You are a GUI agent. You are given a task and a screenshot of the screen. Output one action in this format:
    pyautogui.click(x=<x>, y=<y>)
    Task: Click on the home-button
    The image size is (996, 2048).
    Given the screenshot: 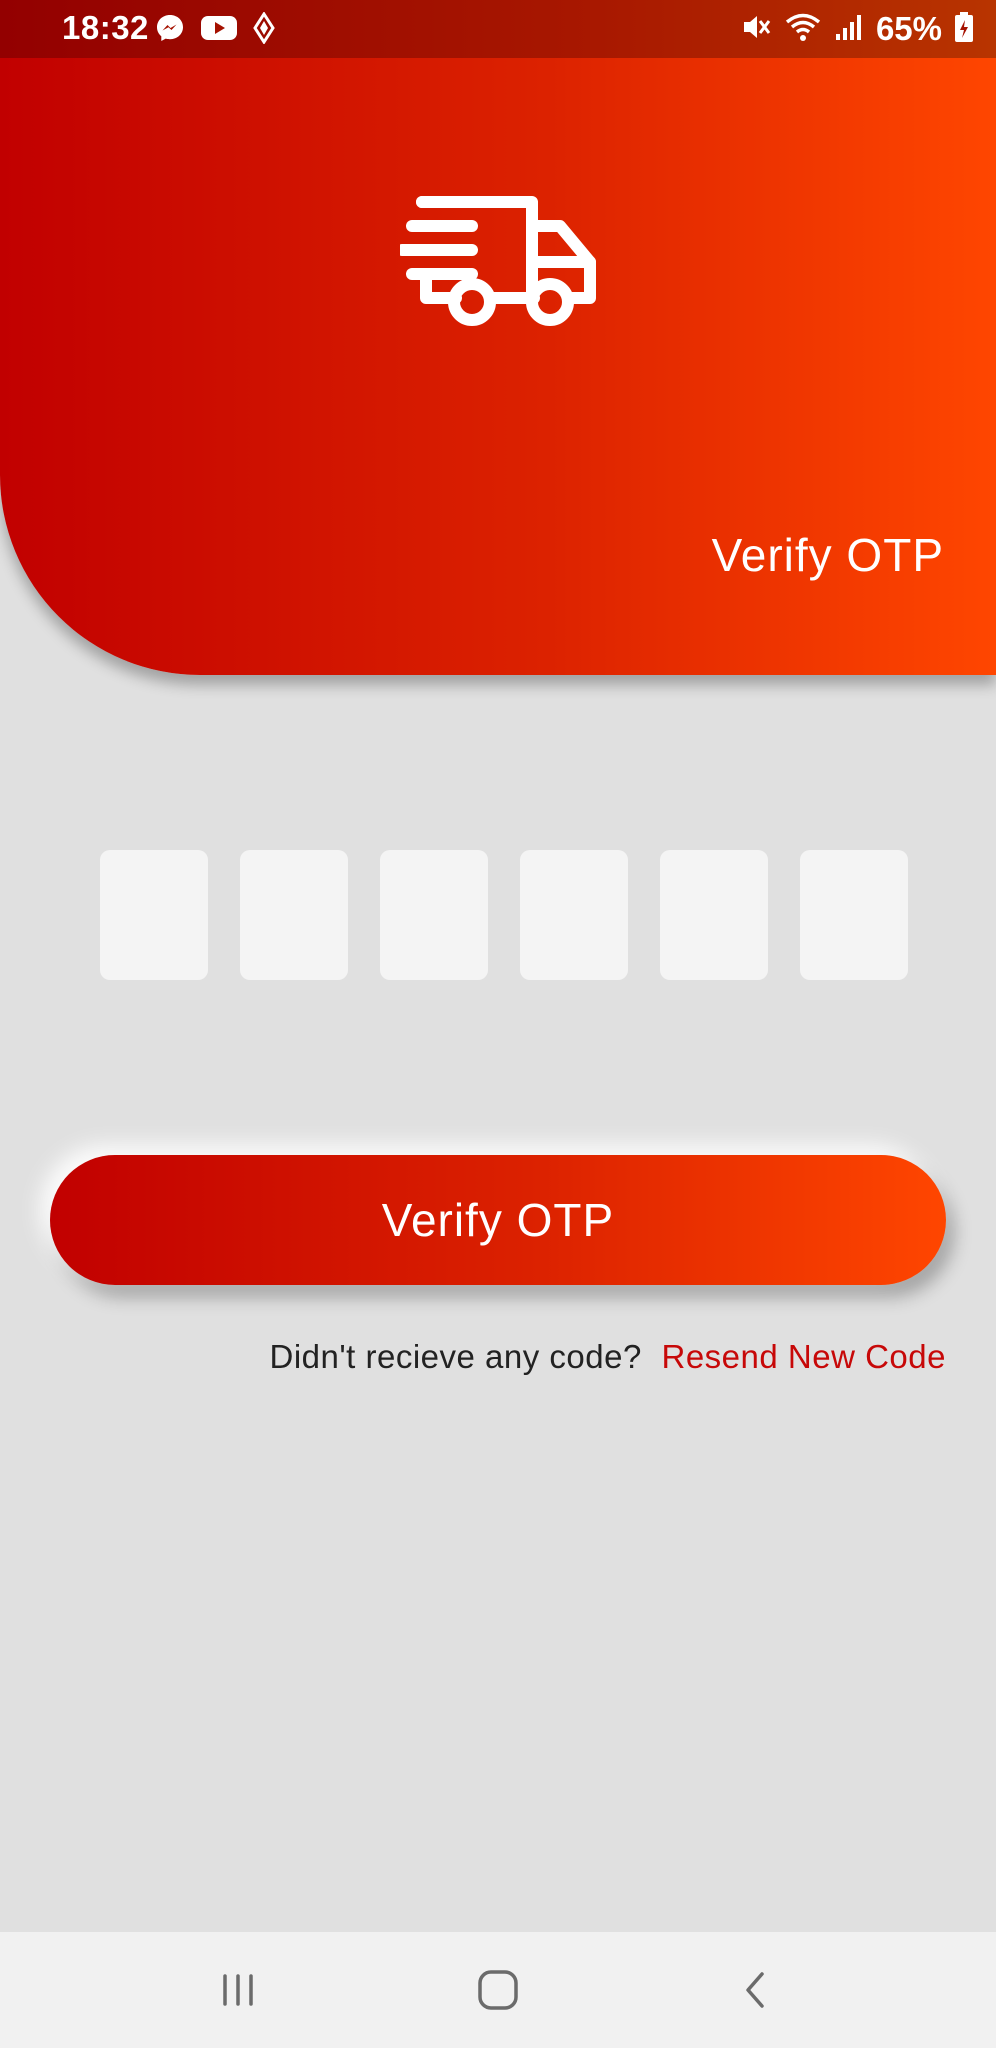 What is the action you would take?
    pyautogui.click(x=498, y=1990)
    